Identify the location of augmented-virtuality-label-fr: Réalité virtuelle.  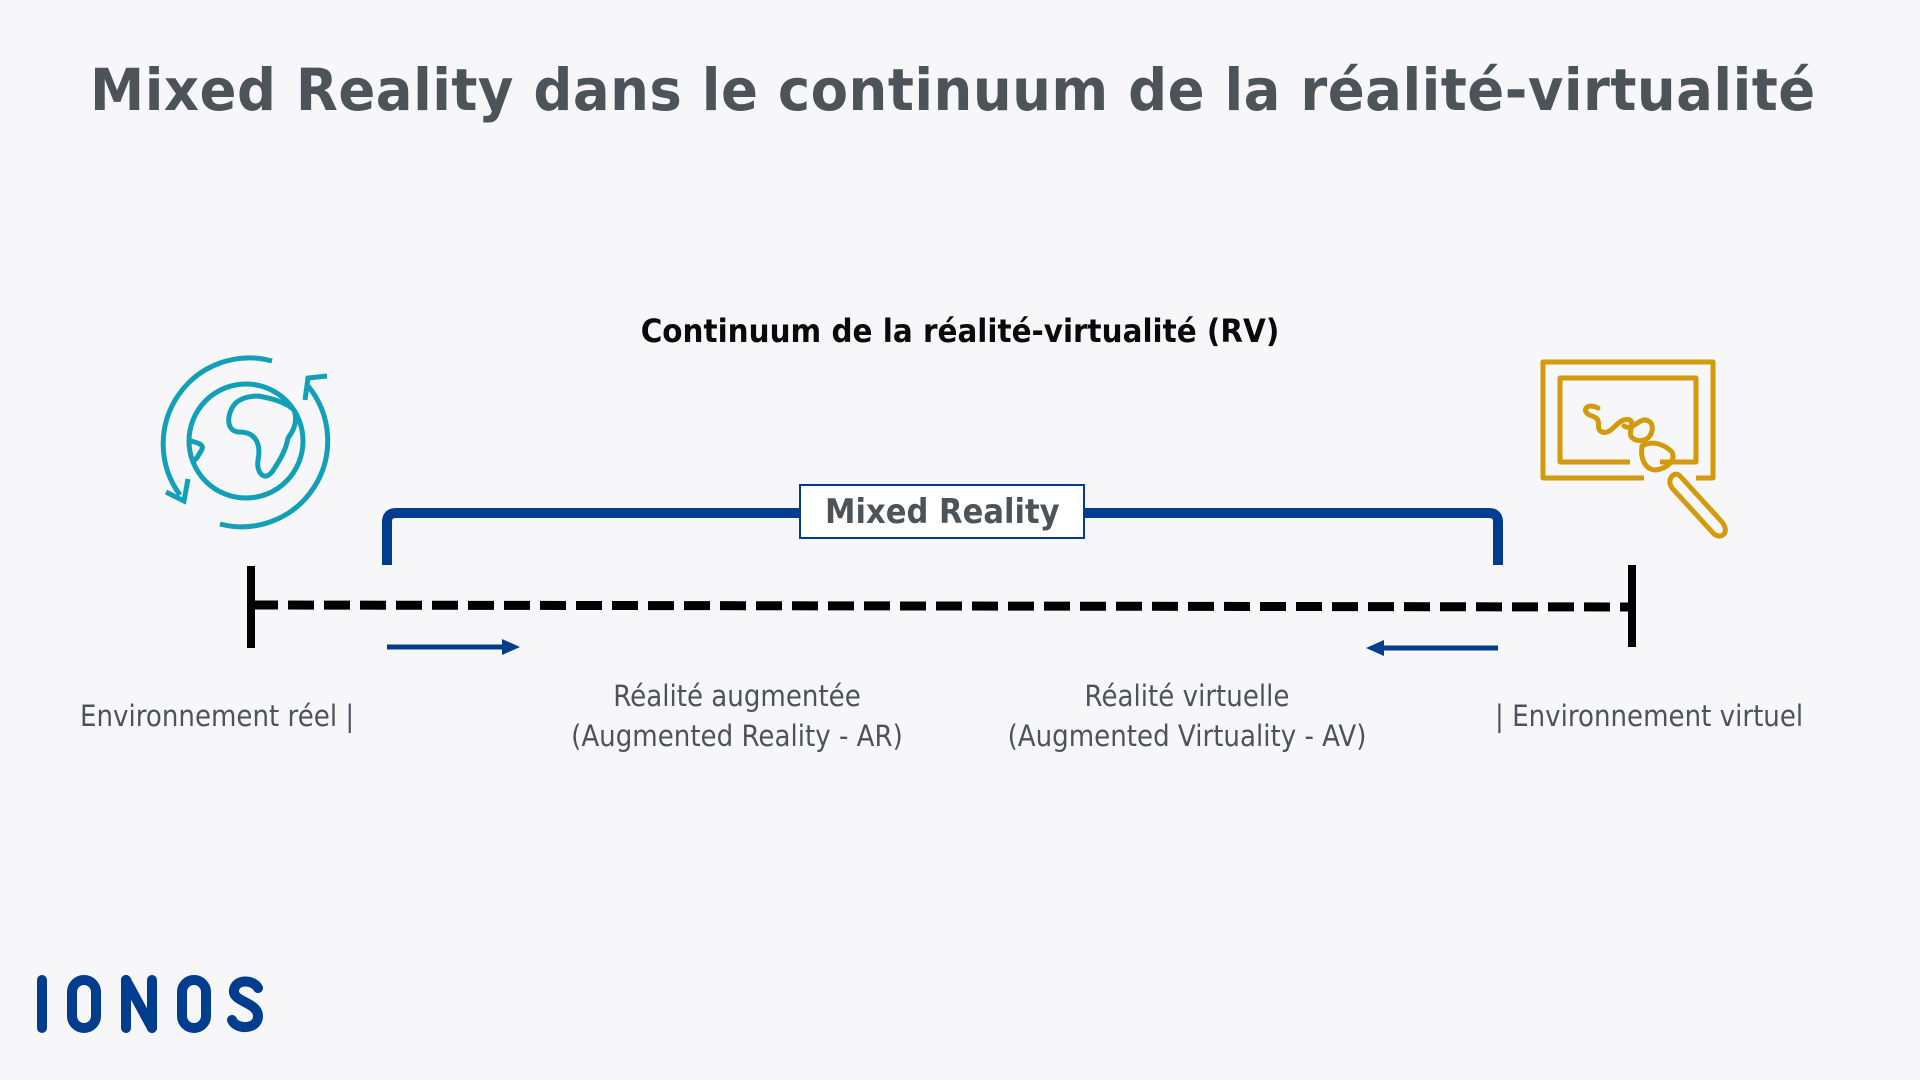
(1187, 696).